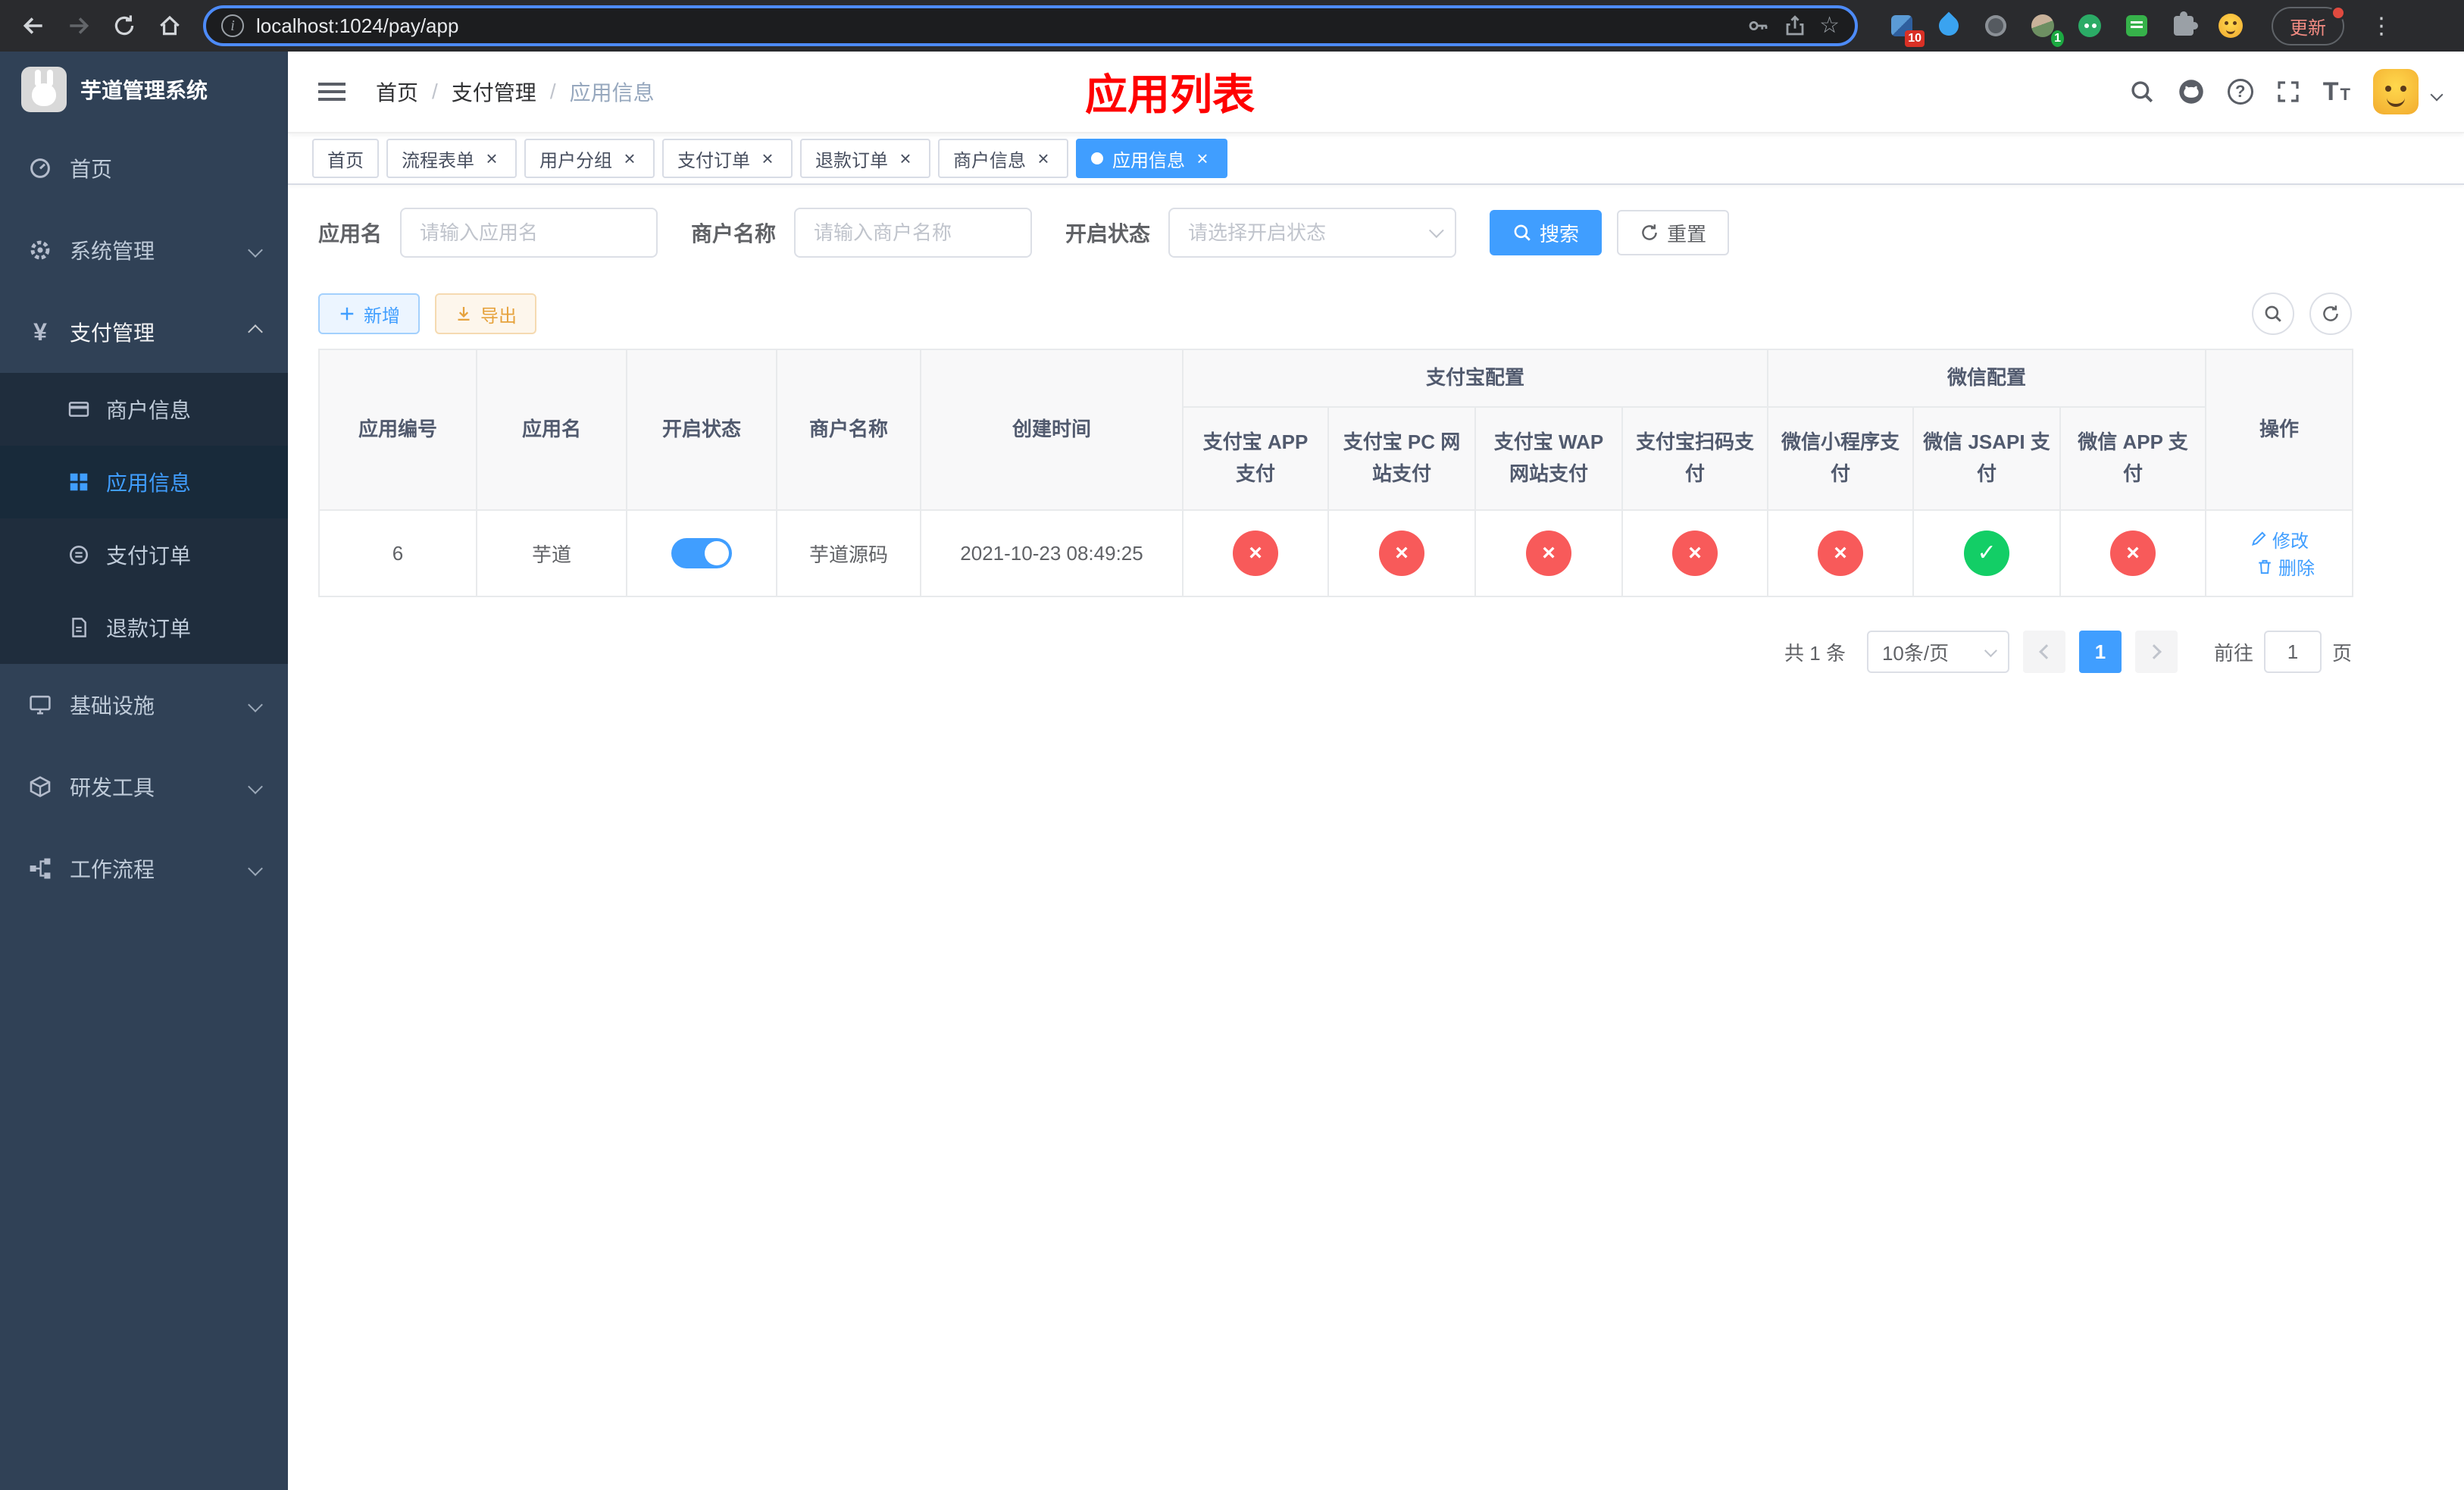 This screenshot has width=2464, height=1490. I want to click on browser-forward-button, so click(79, 26).